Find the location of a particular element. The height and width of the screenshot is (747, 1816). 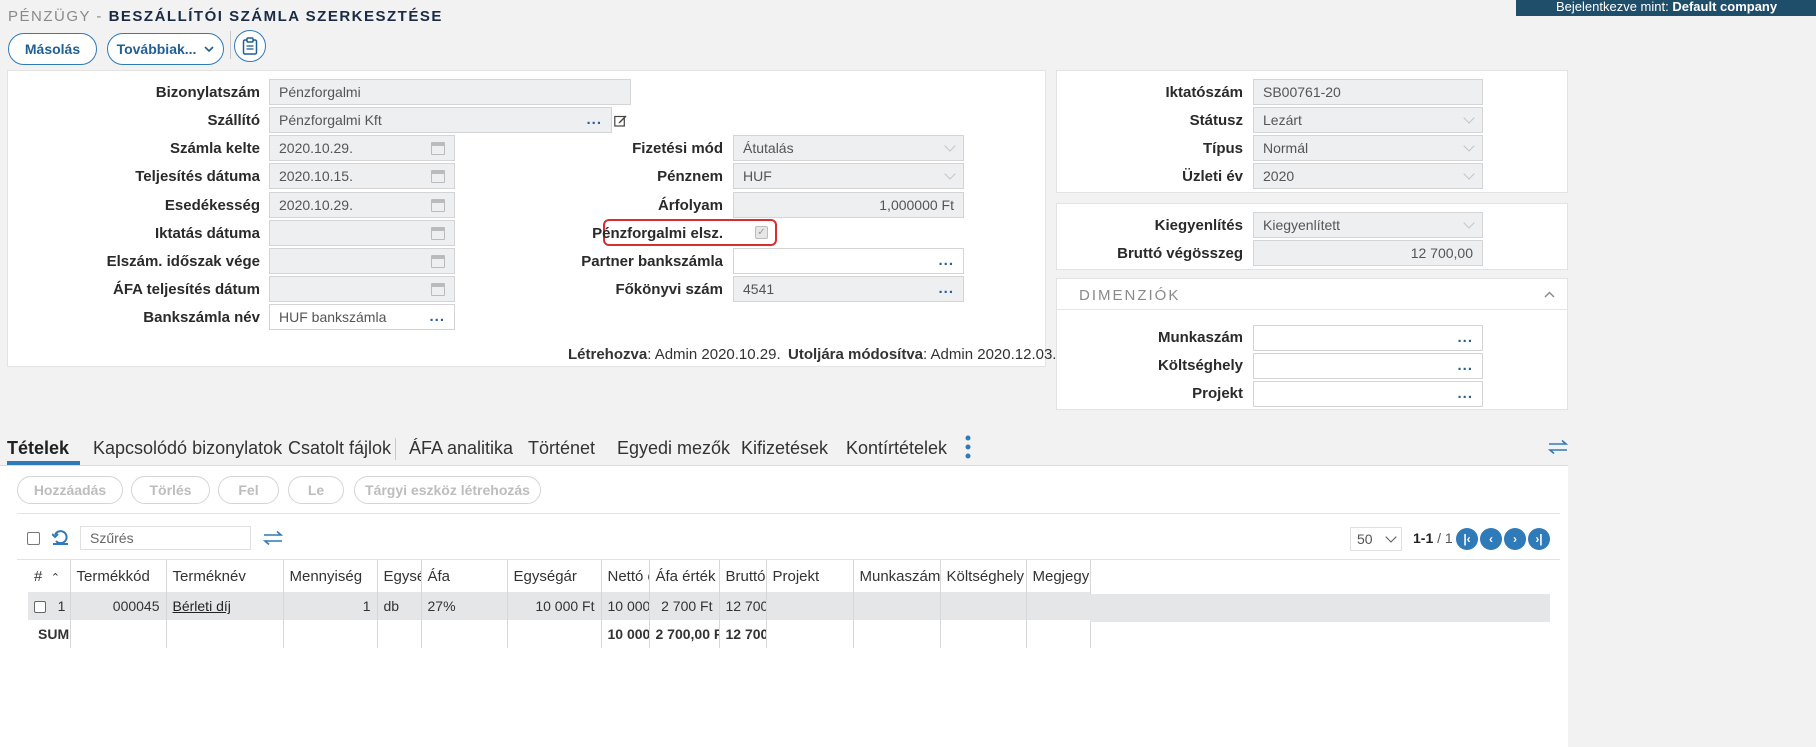

esedekesseg-value: 2020.10.29. is located at coordinates (316, 205).